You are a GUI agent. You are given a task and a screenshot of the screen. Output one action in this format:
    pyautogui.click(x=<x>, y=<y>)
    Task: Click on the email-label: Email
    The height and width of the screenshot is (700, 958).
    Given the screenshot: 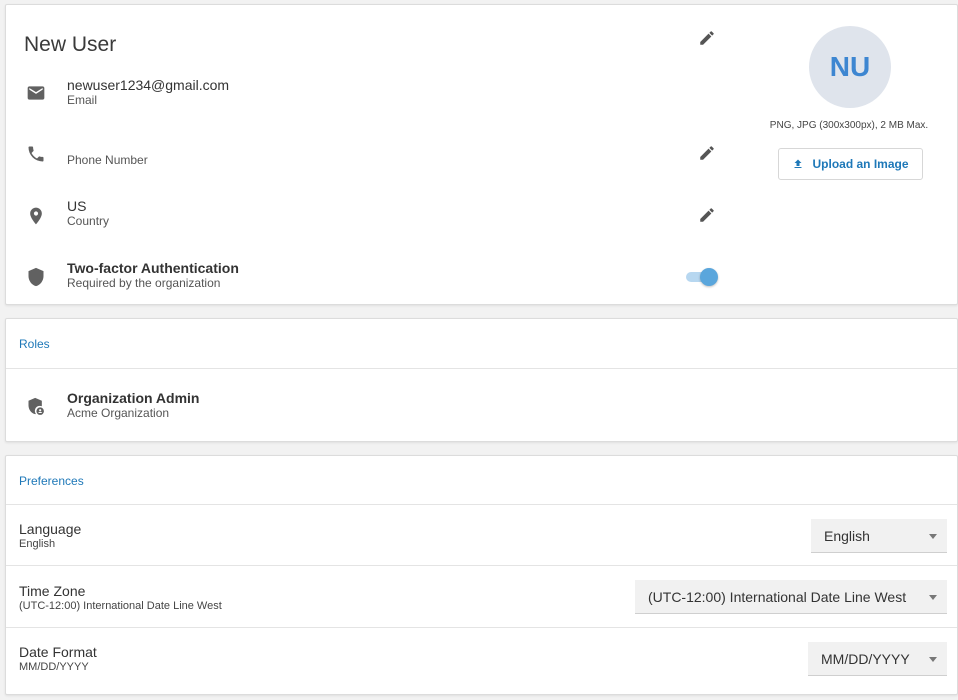 What is the action you would take?
    pyautogui.click(x=82, y=100)
    